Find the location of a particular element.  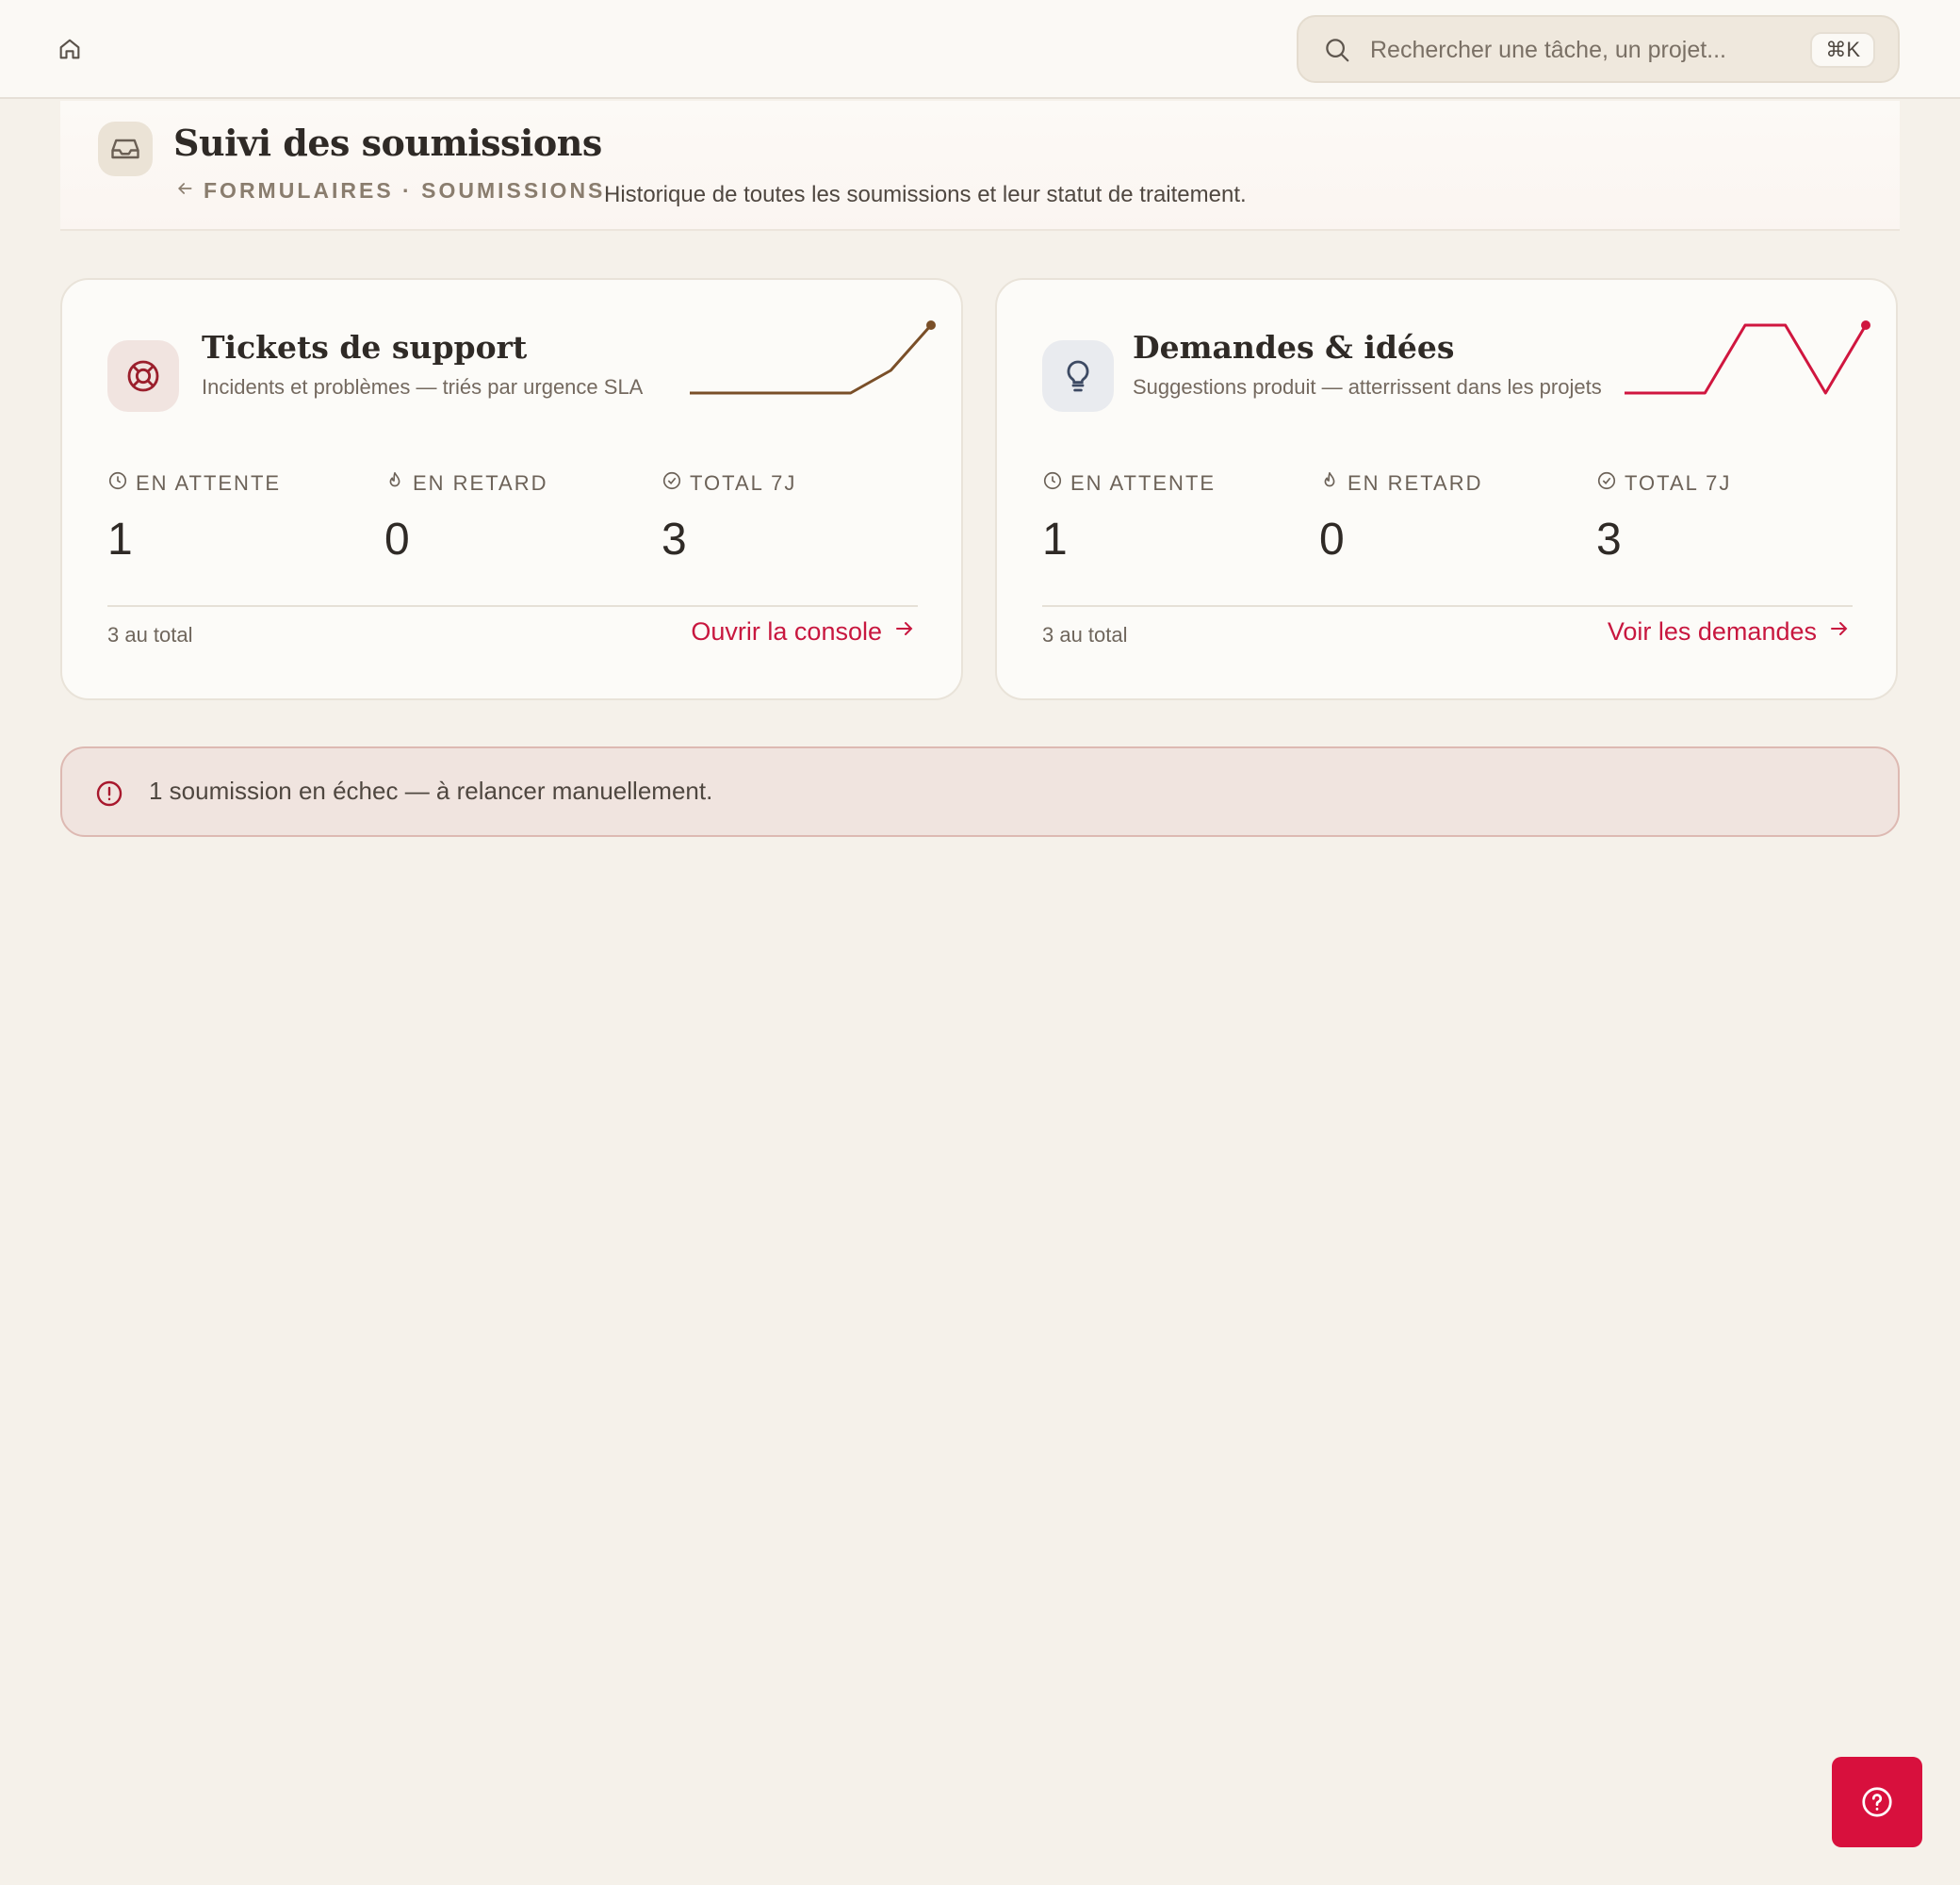

breadcrumb-text: FORMULAIRES · SOUMISSIONS is located at coordinates (405, 191).